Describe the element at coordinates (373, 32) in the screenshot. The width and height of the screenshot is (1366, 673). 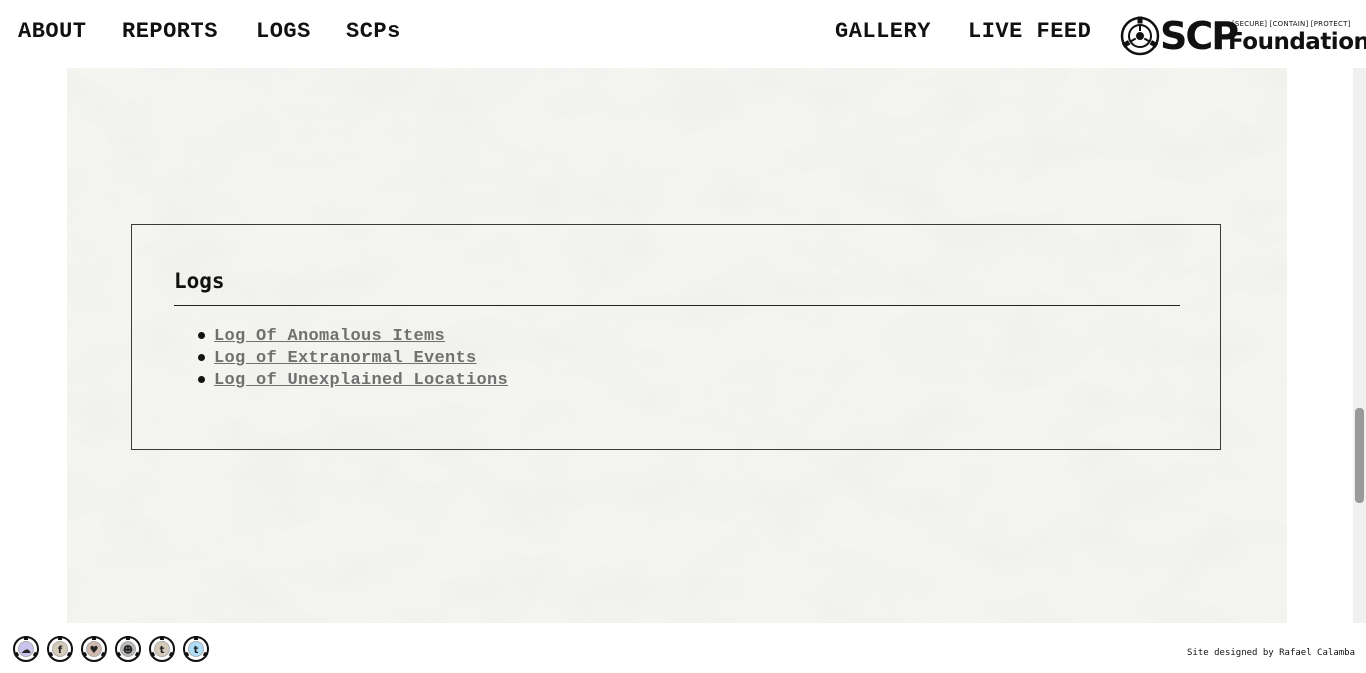
I see `nav-scps-link: SCPs` at that location.